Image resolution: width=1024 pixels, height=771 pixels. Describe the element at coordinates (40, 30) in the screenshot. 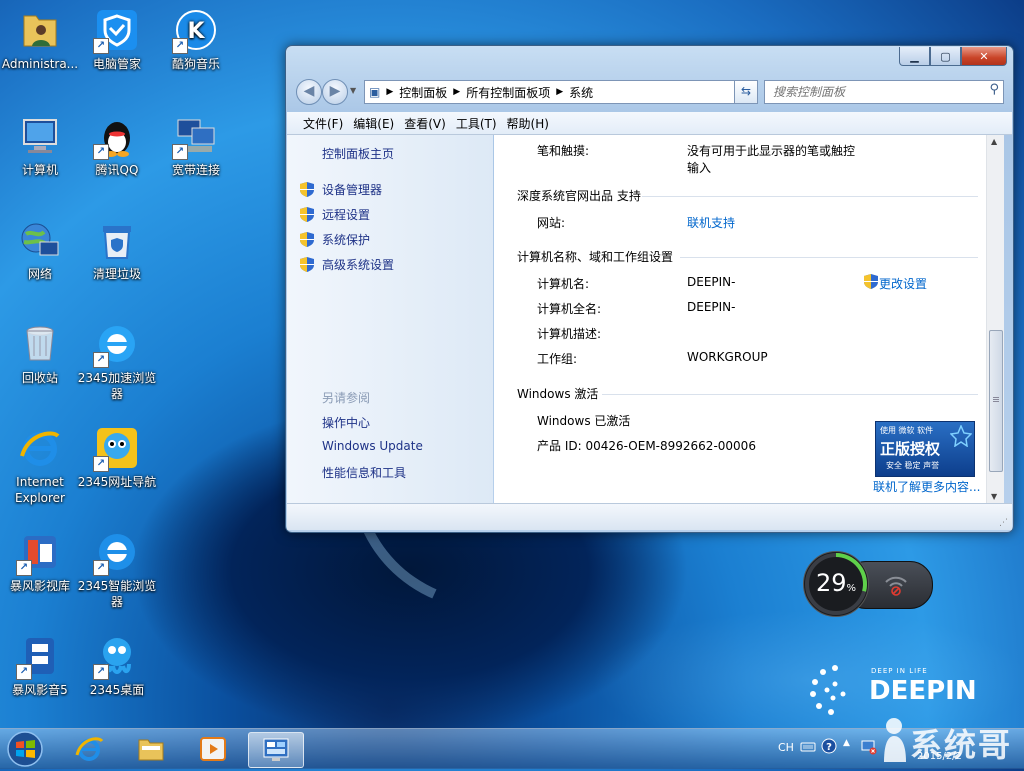

I see `user-folder-icon` at that location.